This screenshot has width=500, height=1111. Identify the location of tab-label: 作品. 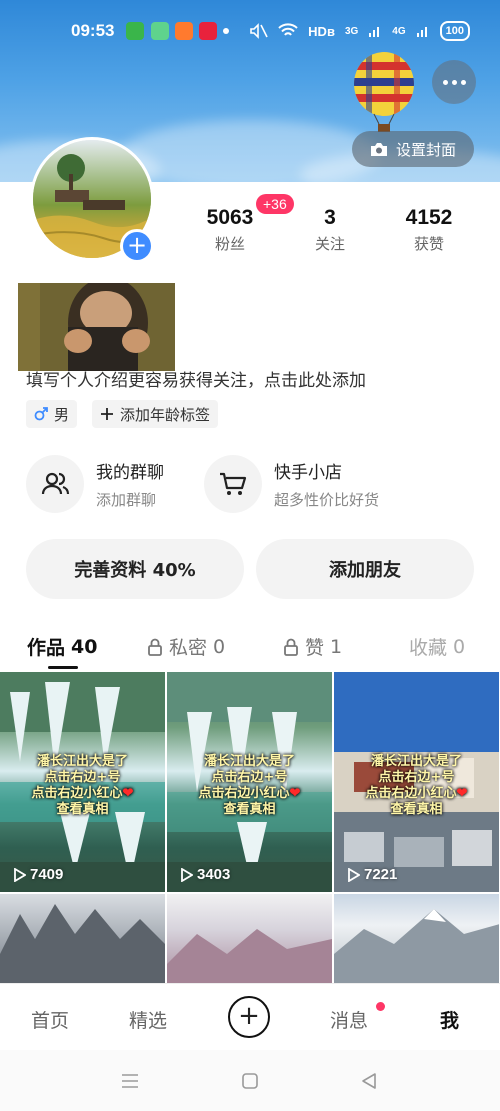
(46, 648).